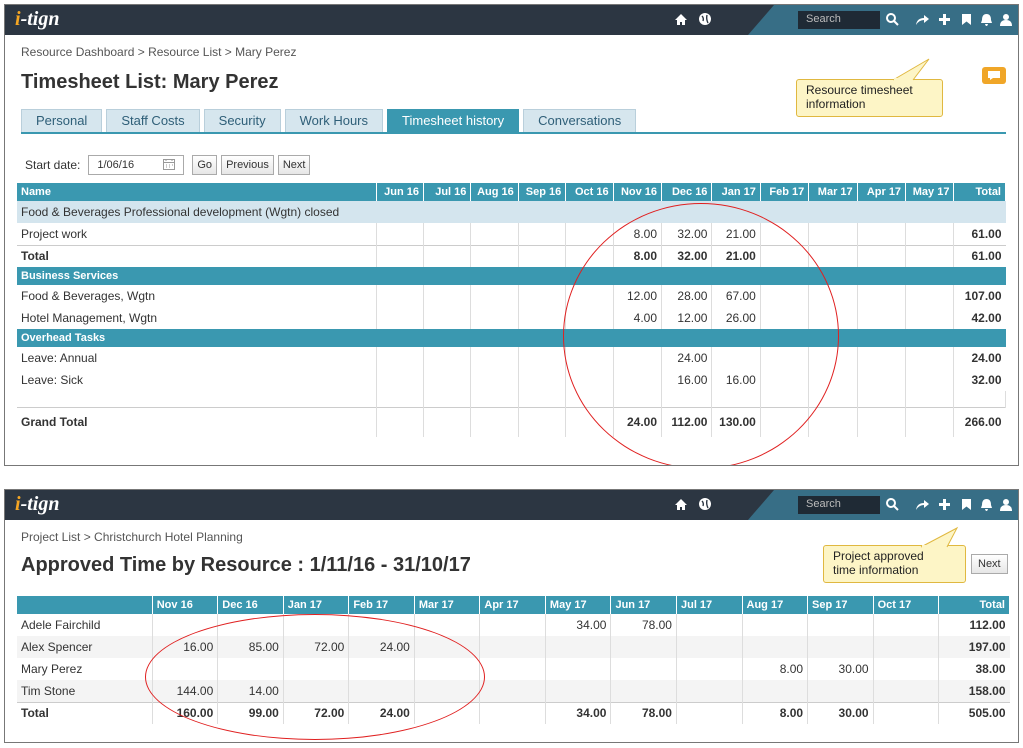  What do you see at coordinates (62, 121) in the screenshot?
I see `tab-personal: Personal` at bounding box center [62, 121].